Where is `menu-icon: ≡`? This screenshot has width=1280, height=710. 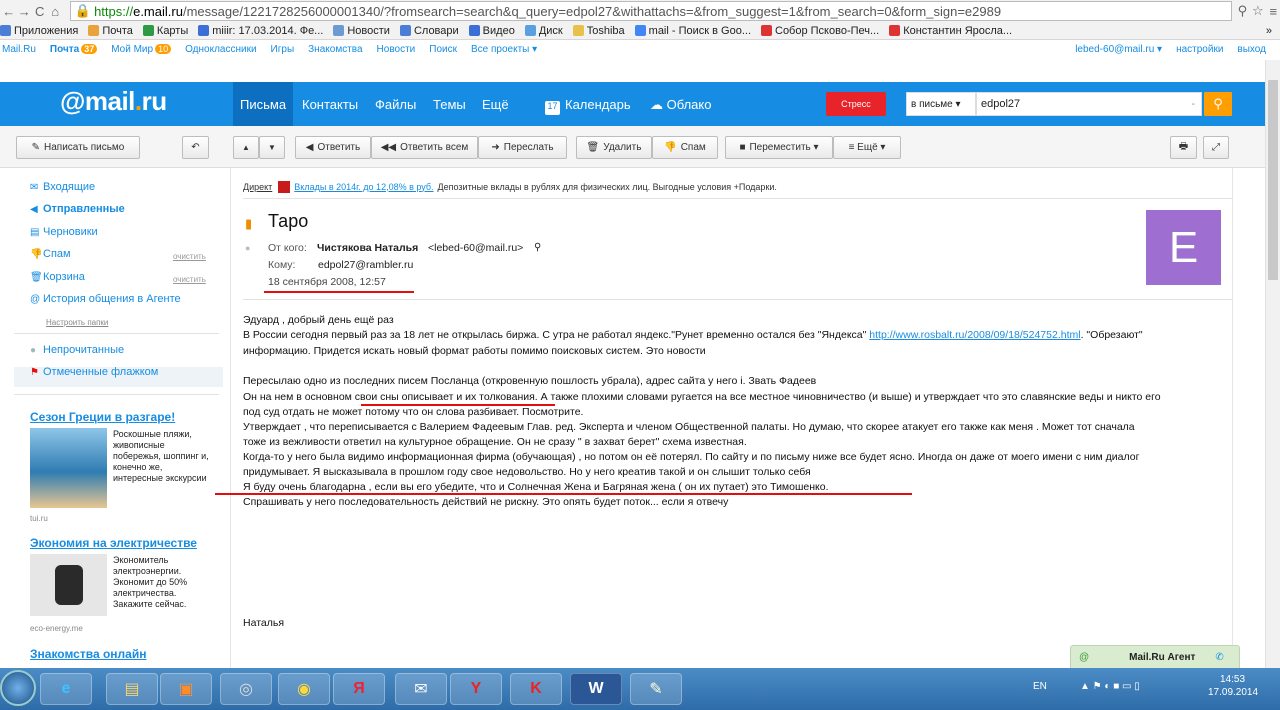
menu-icon: ≡ is located at coordinates (1273, 11).